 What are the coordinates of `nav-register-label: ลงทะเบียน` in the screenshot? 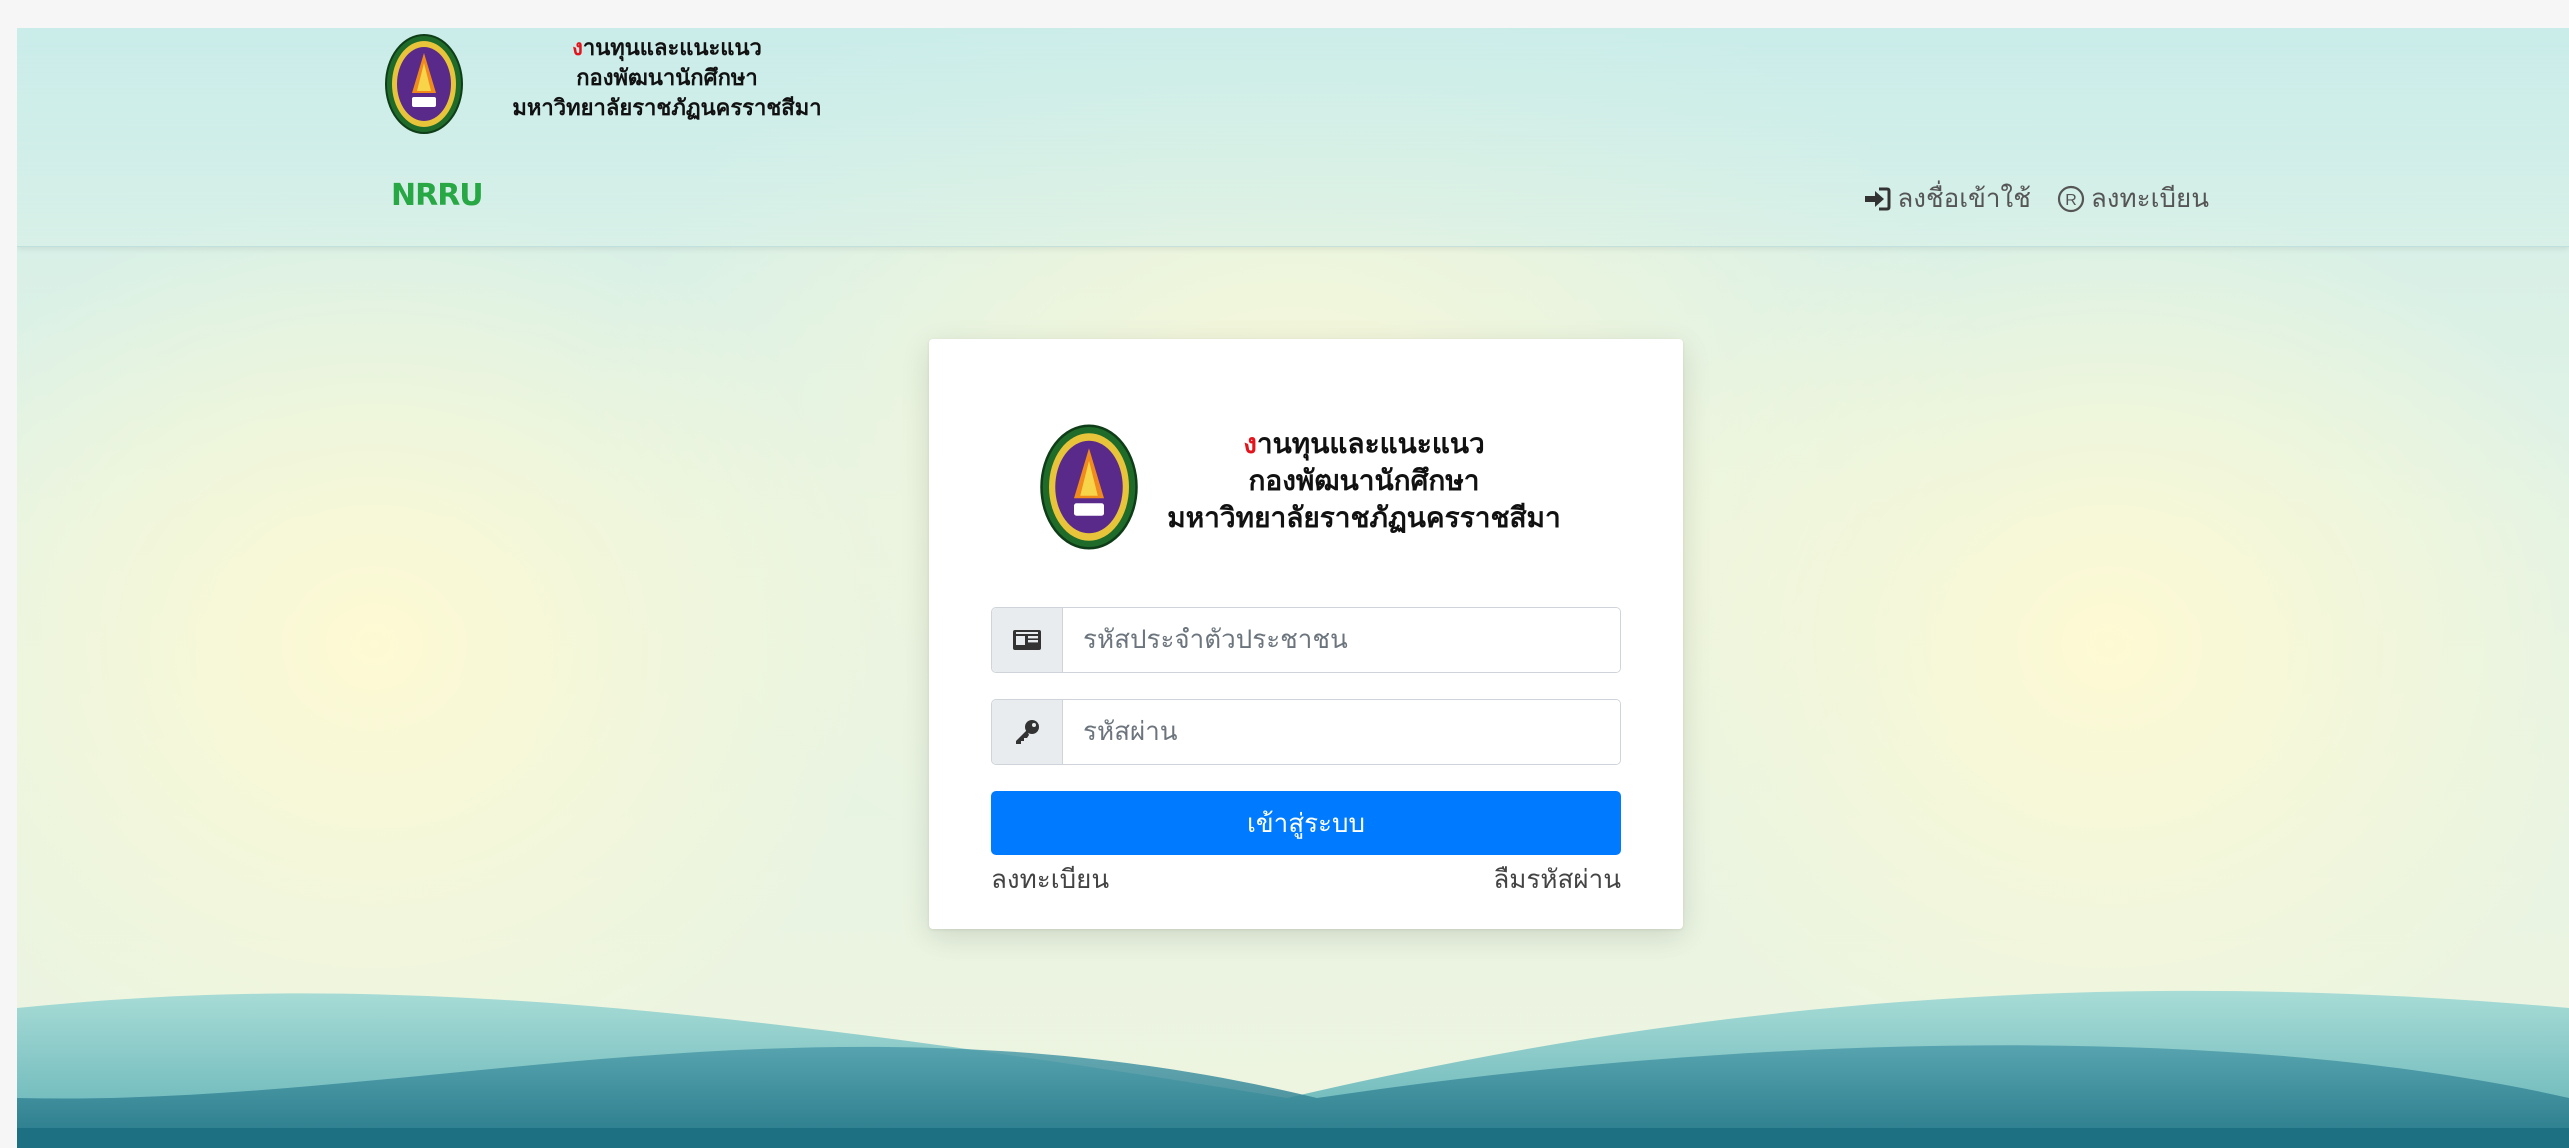 It's located at (2149, 199).